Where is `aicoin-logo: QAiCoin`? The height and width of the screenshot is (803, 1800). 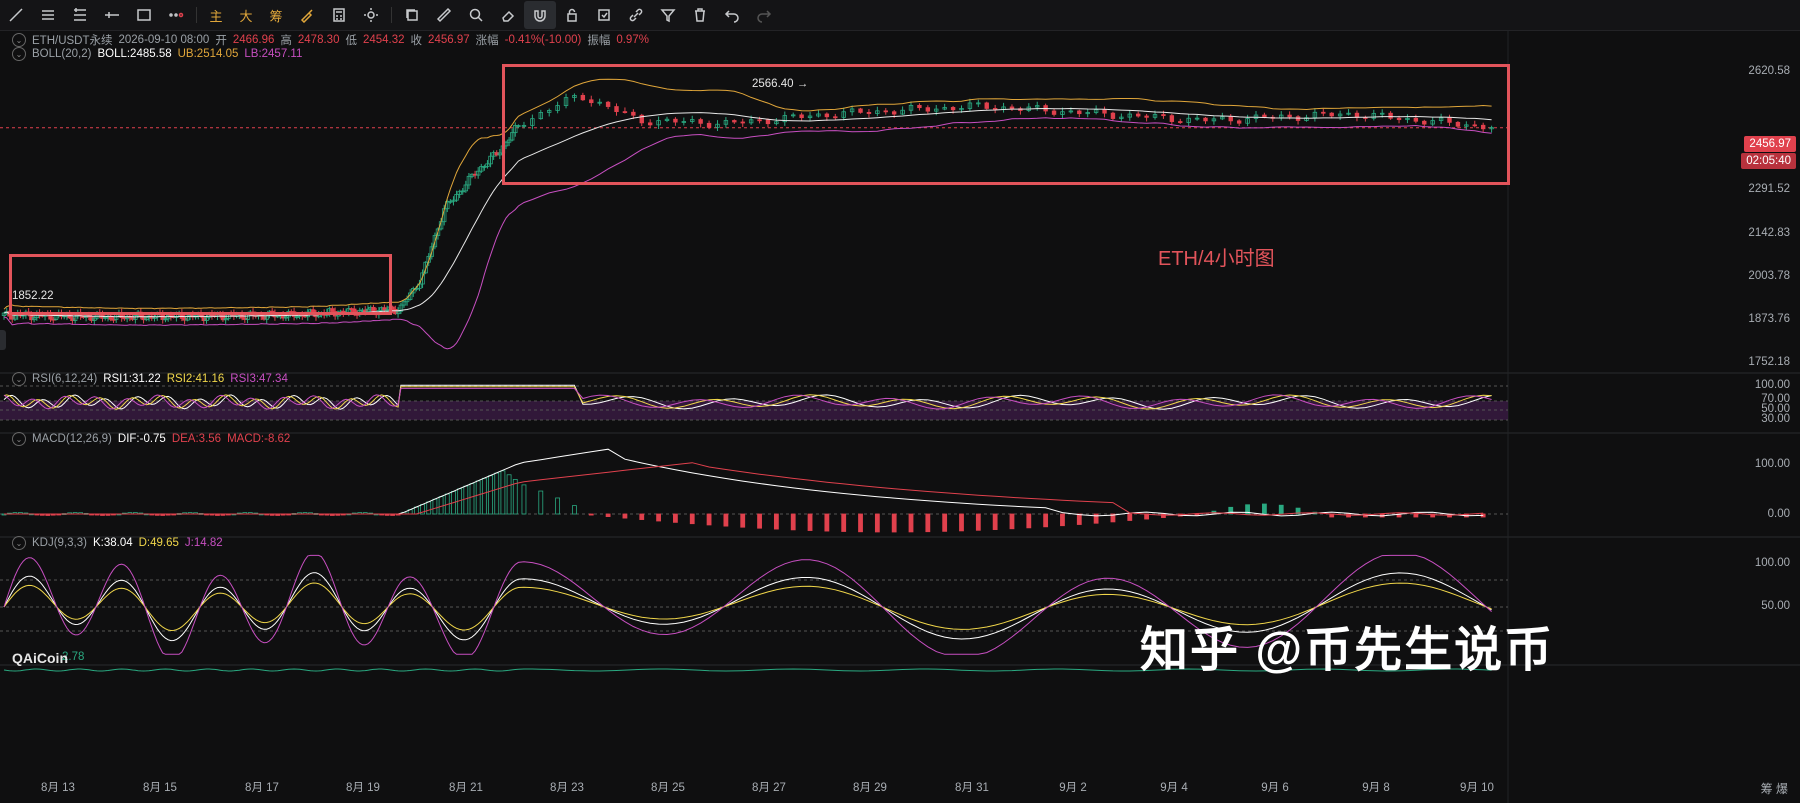 aicoin-logo: QAiCoin is located at coordinates (40, 658).